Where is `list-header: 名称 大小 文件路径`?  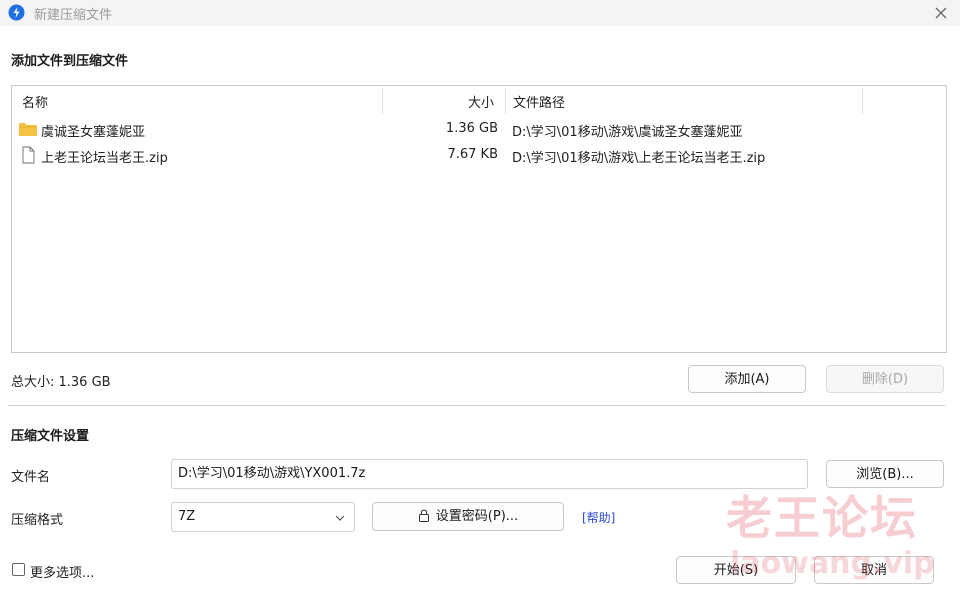 list-header: 名称 大小 文件路径 is located at coordinates (479, 101).